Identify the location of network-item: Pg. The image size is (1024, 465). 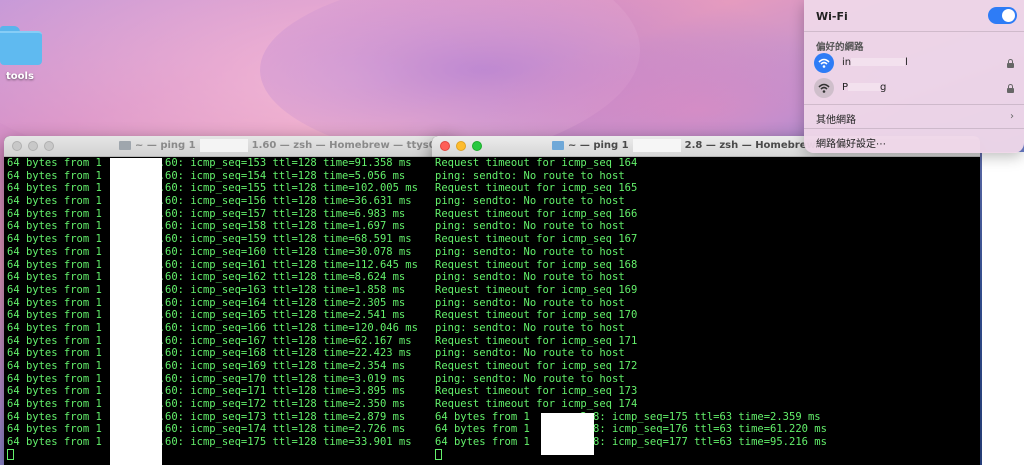
(916, 89).